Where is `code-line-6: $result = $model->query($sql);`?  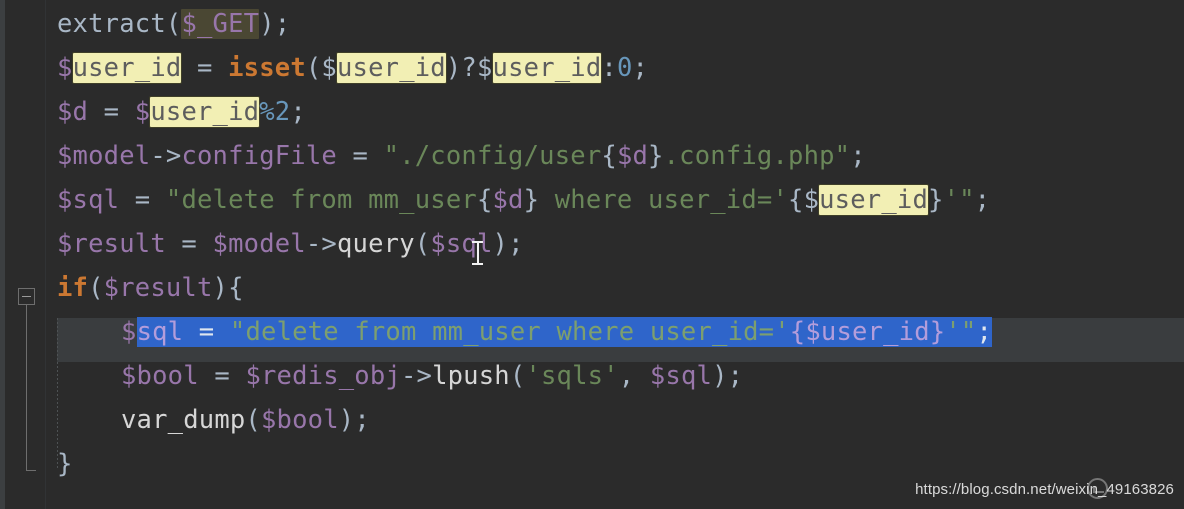
code-line-6: $result = $model->query($sql); is located at coordinates (290, 244).